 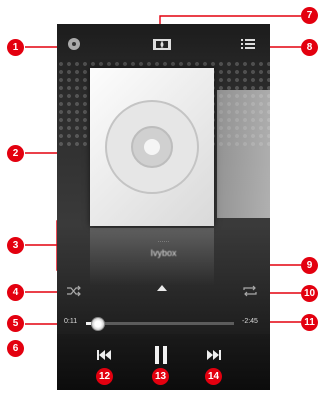 What do you see at coordinates (160, 376) in the screenshot?
I see `callout-13: 13` at bounding box center [160, 376].